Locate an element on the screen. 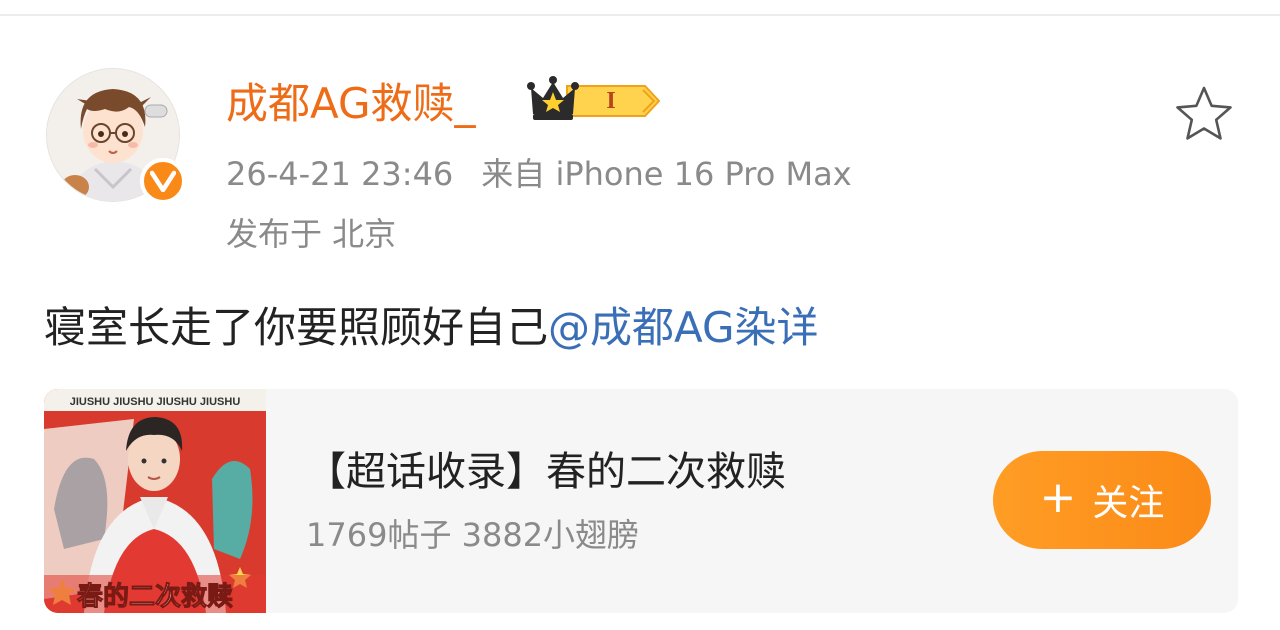 This screenshot has width=1280, height=630. topic-cover-image: JIUSHU JIUSHU JIUSHU JIUSHU 春的二次救赎 is located at coordinates (155, 501).